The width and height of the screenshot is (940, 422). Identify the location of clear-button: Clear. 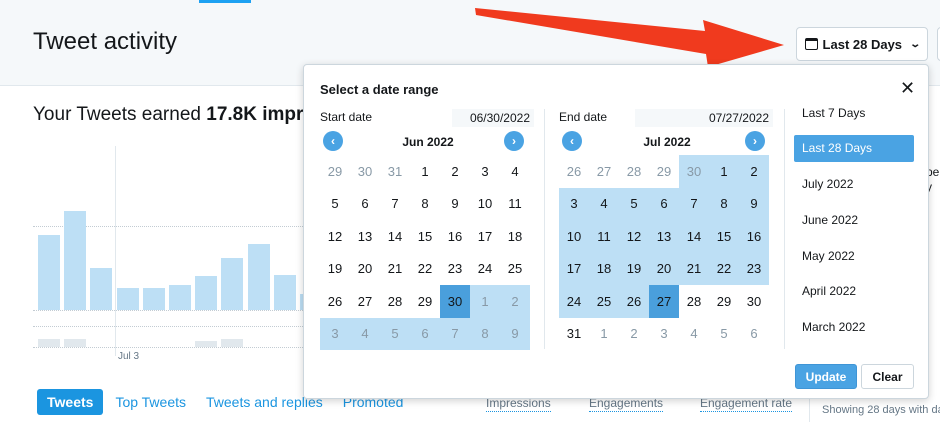
(887, 376).